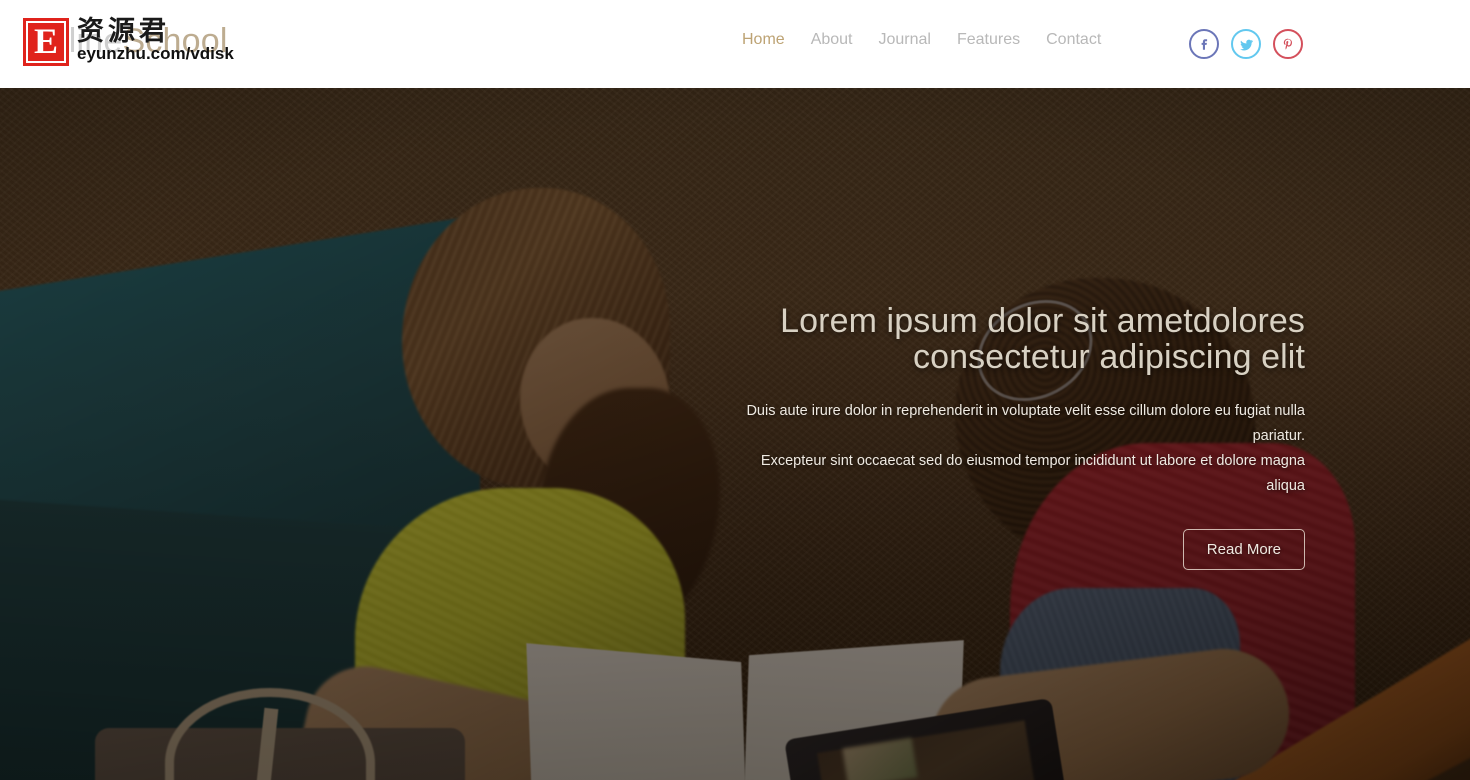 The width and height of the screenshot is (1470, 780). I want to click on hero-title-line-1: Lorem ipsum dolor sit ametdolores, so click(1042, 321).